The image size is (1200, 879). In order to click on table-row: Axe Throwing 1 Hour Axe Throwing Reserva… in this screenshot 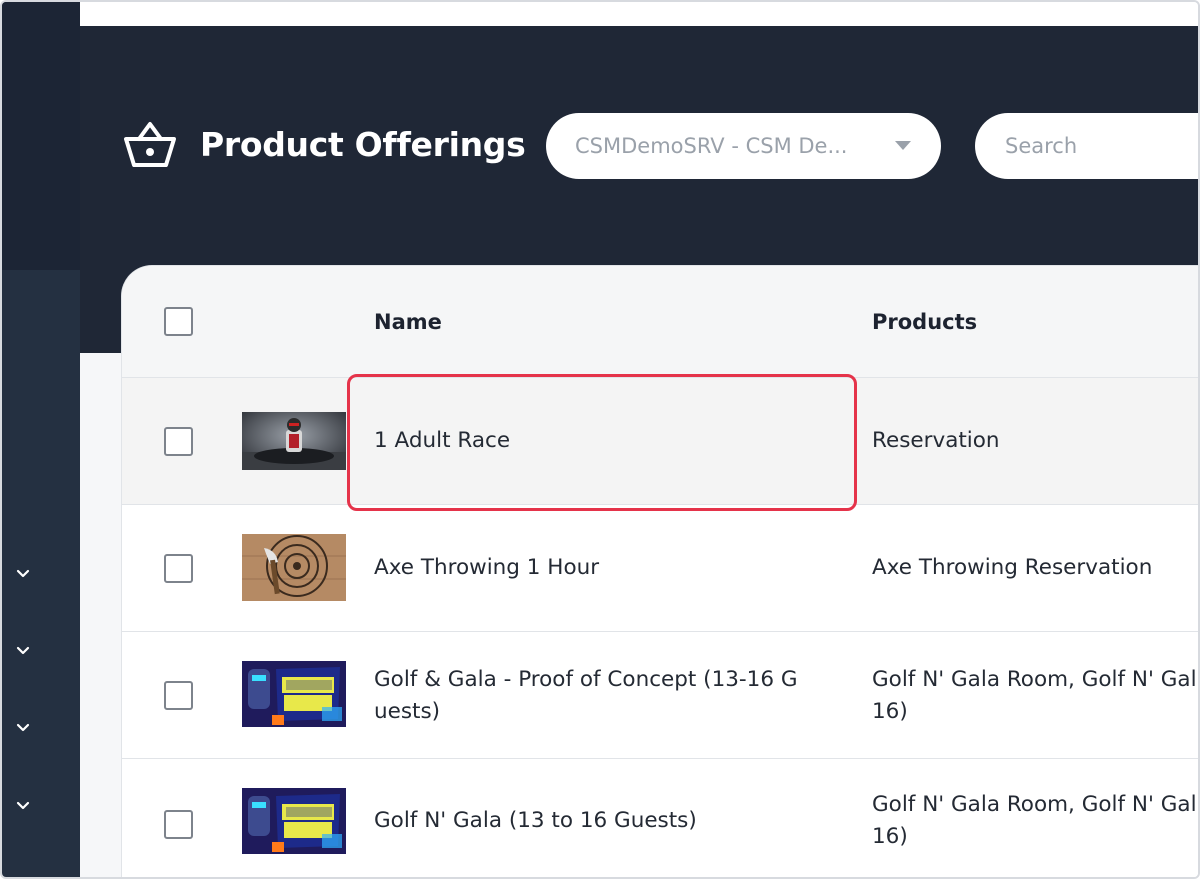, I will do `click(660, 568)`.